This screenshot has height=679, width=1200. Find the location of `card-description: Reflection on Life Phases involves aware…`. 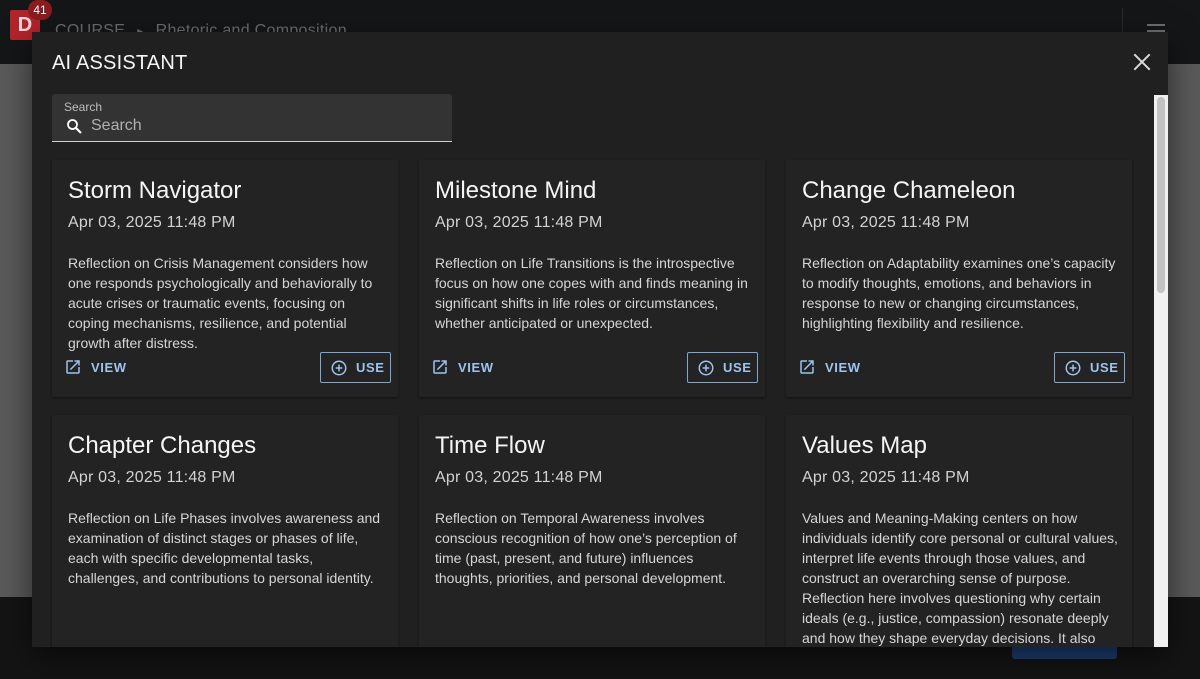

card-description: Reflection on Life Phases involves aware… is located at coordinates (224, 548).